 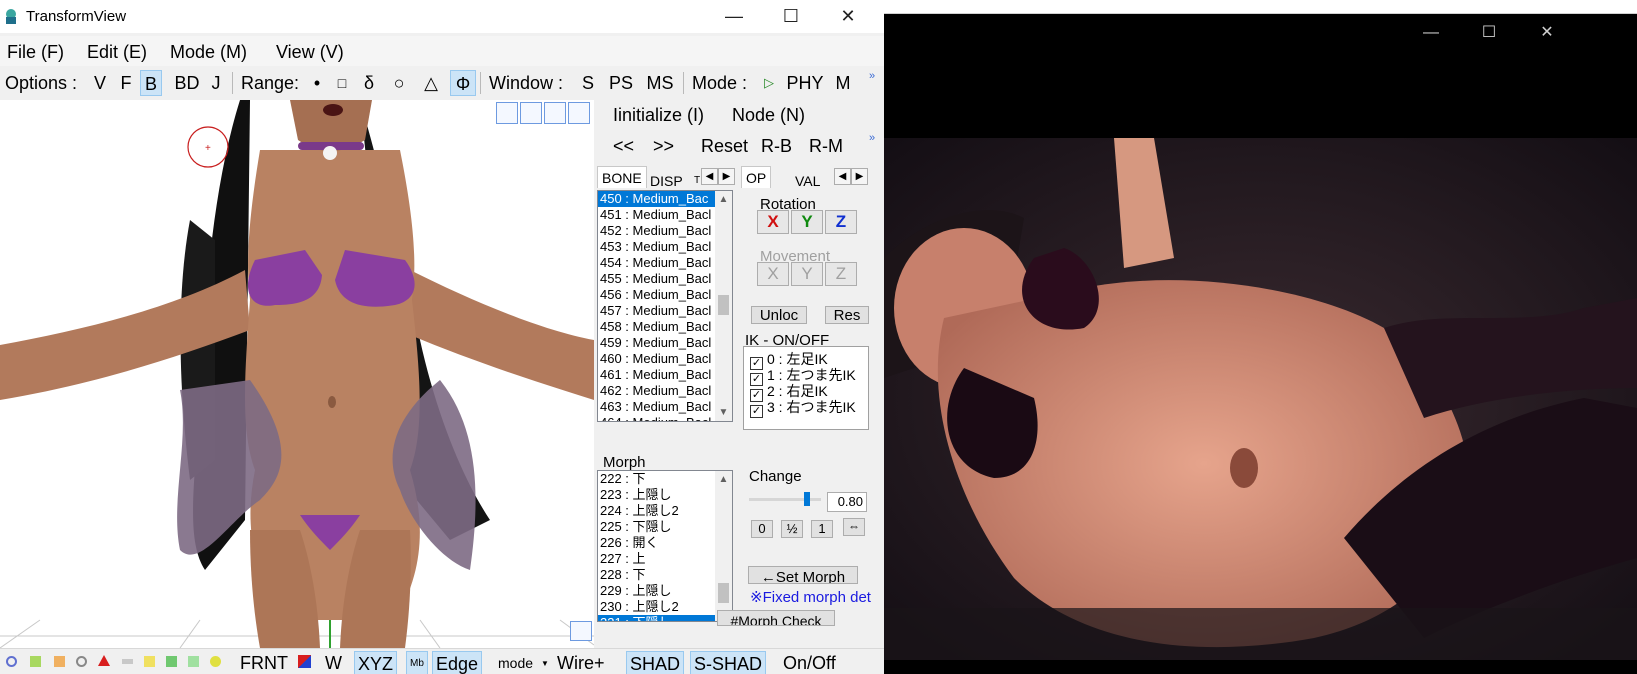 What do you see at coordinates (581, 631) in the screenshot?
I see `panel-collapse-icon` at bounding box center [581, 631].